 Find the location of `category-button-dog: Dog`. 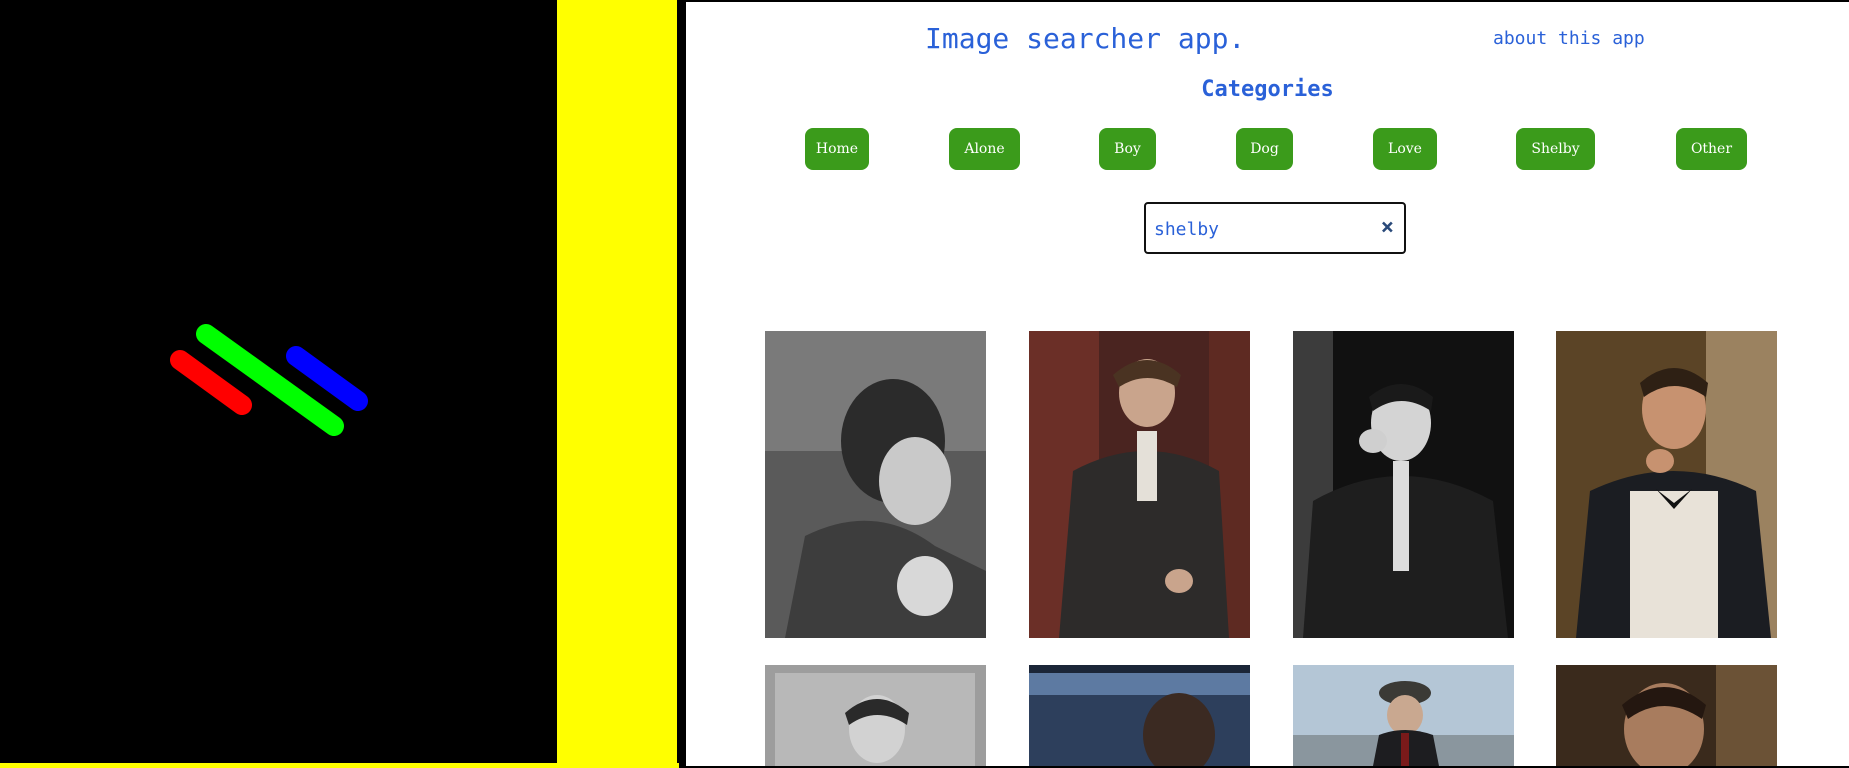

category-button-dog: Dog is located at coordinates (1264, 149).